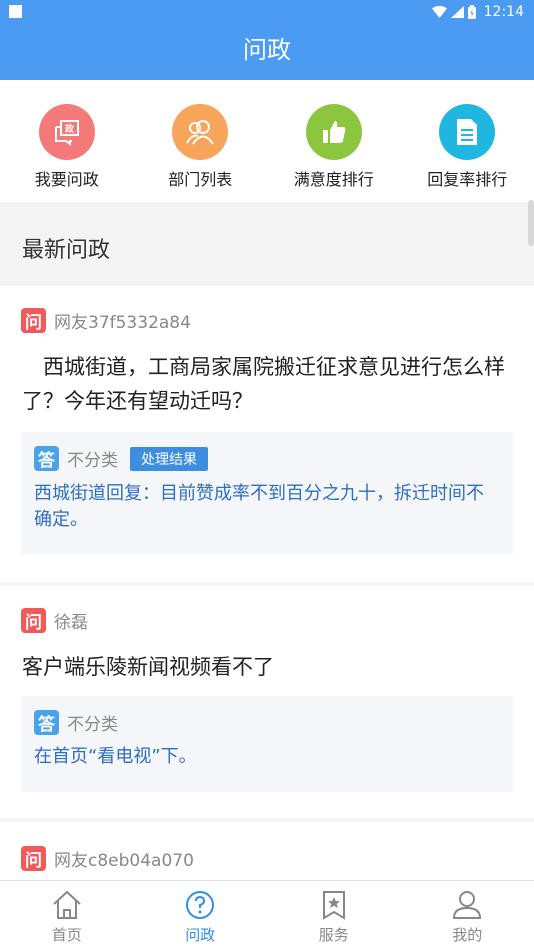 The width and height of the screenshot is (534, 951). I want to click on signal-icon, so click(457, 12).